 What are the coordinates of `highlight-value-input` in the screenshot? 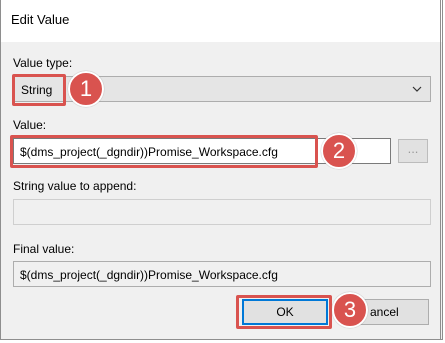 It's located at (164, 151).